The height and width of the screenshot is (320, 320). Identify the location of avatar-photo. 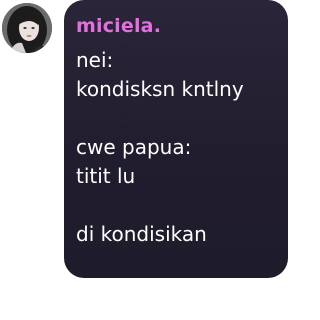
(27, 28).